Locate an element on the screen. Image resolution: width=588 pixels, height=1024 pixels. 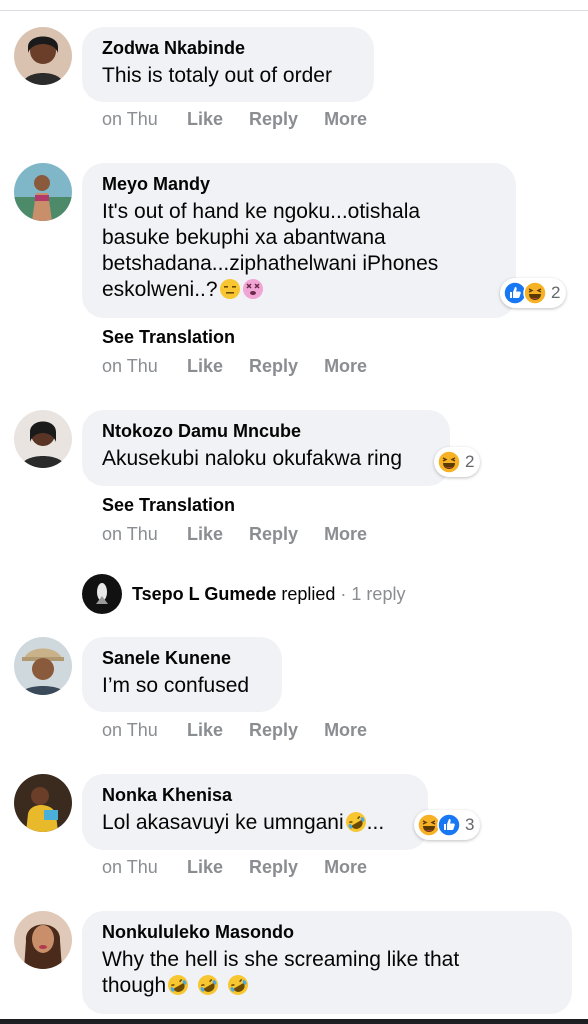
comment-line: eskolweni..? is located at coordinates (299, 290).